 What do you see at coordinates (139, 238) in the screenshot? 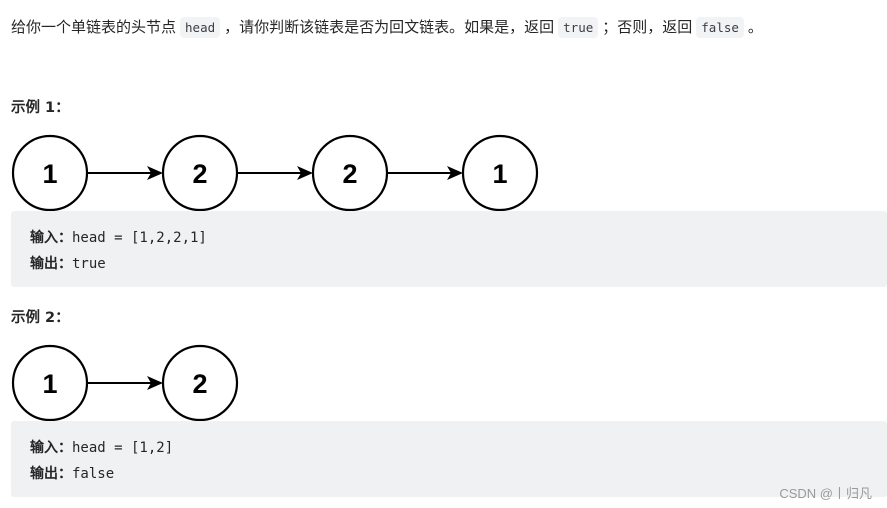
I see `input-value: head = [1,2,2,1]` at bounding box center [139, 238].